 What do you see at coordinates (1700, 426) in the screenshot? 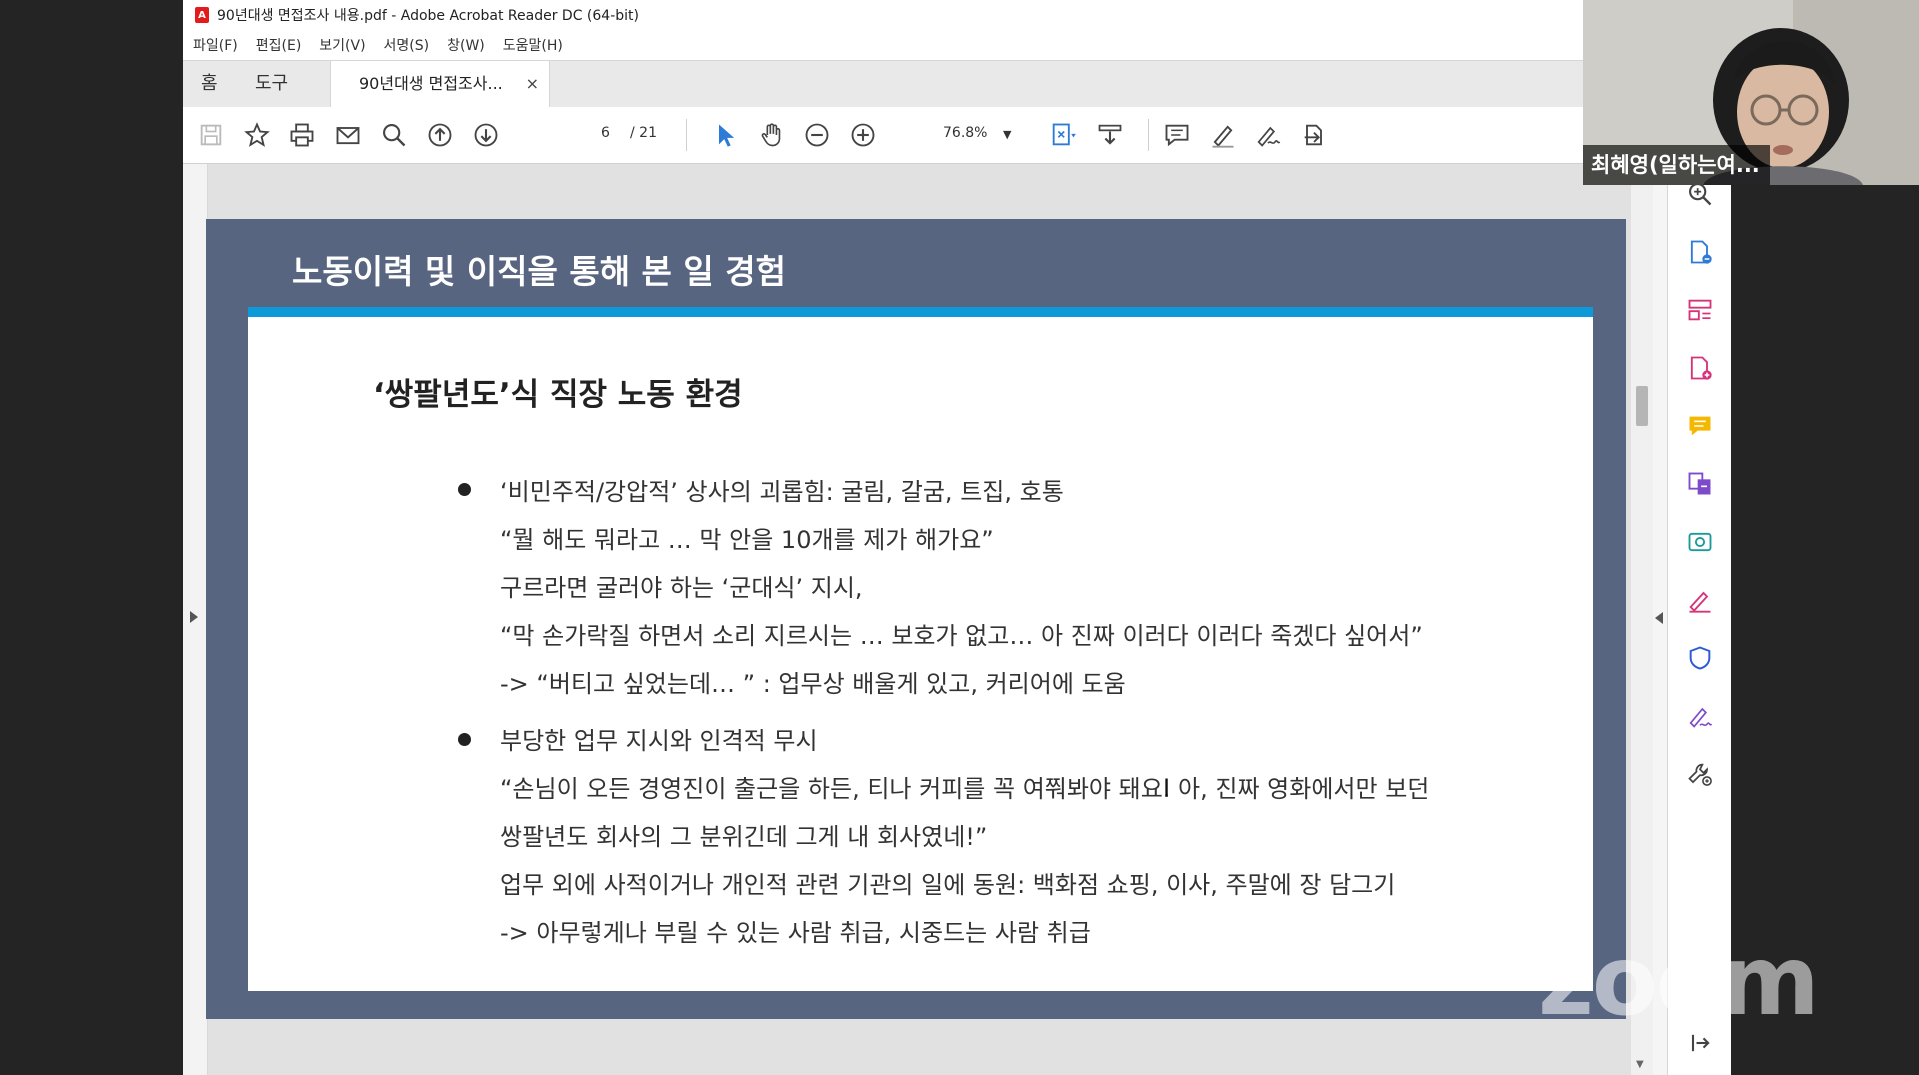
I see `comment-tool-icon` at bounding box center [1700, 426].